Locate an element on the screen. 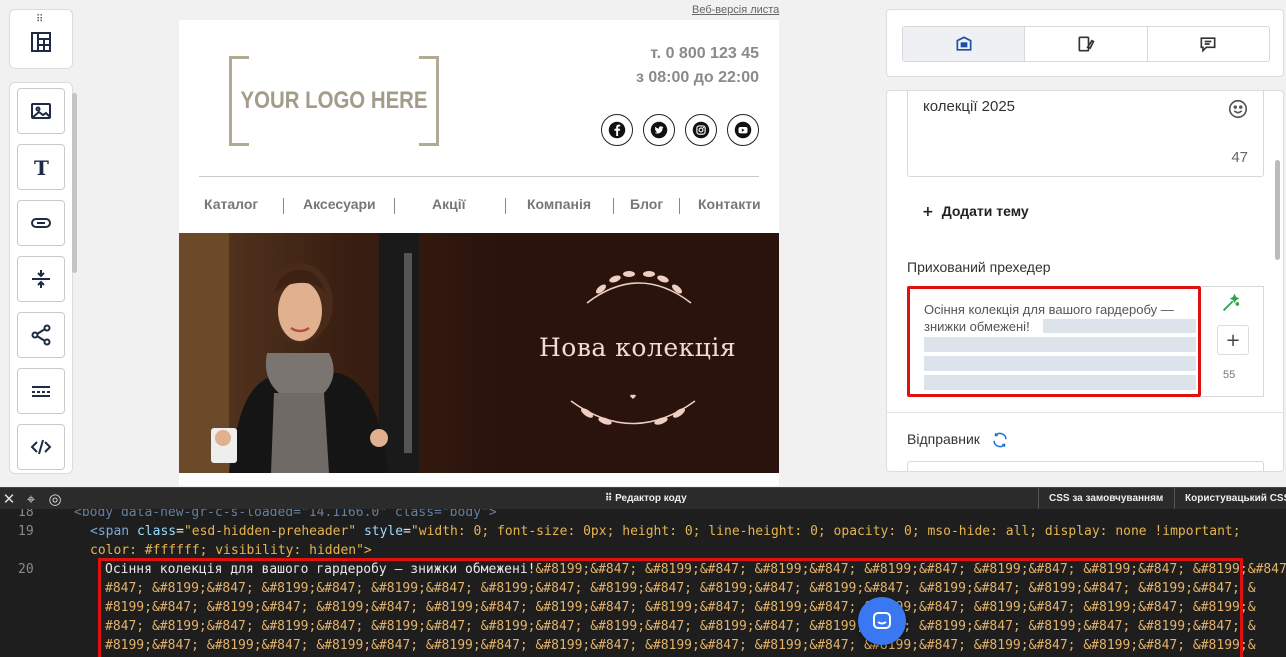  wreath-bottom-ornament is located at coordinates (633, 409).